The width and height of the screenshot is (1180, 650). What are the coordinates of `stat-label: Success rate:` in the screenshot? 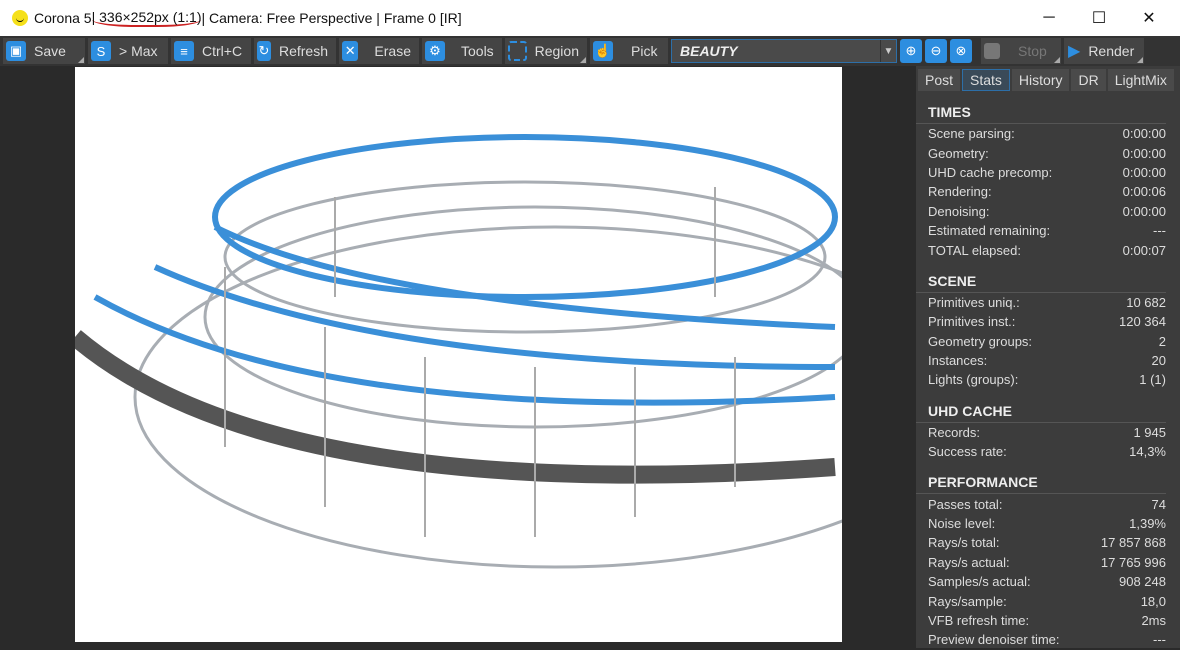 It's located at (967, 452).